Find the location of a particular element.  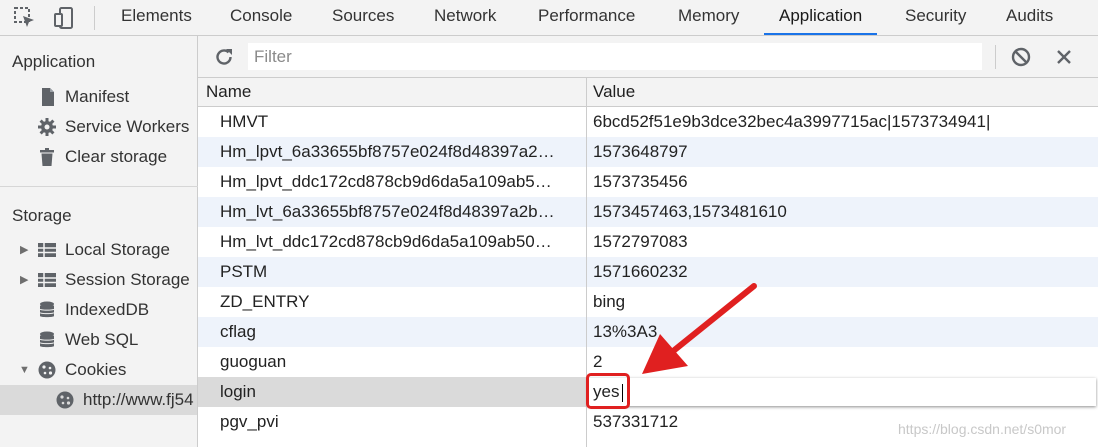

tab-performance: Performance is located at coordinates (586, 17).